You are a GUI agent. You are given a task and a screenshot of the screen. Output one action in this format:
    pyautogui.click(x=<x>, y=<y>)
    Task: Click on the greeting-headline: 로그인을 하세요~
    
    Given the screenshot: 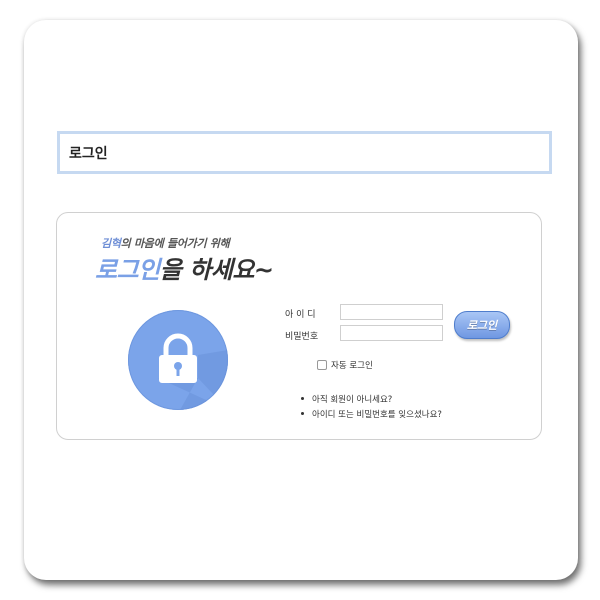 What is the action you would take?
    pyautogui.click(x=184, y=267)
    